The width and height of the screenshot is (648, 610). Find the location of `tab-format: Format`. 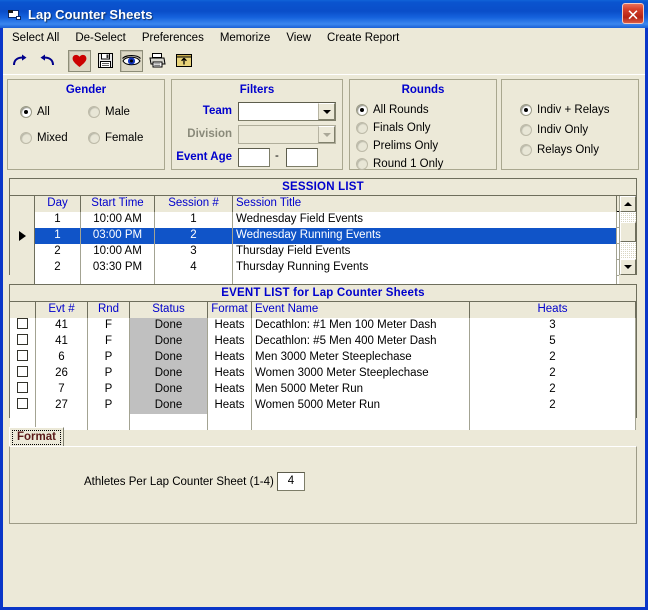

tab-format: Format is located at coordinates (36, 436).